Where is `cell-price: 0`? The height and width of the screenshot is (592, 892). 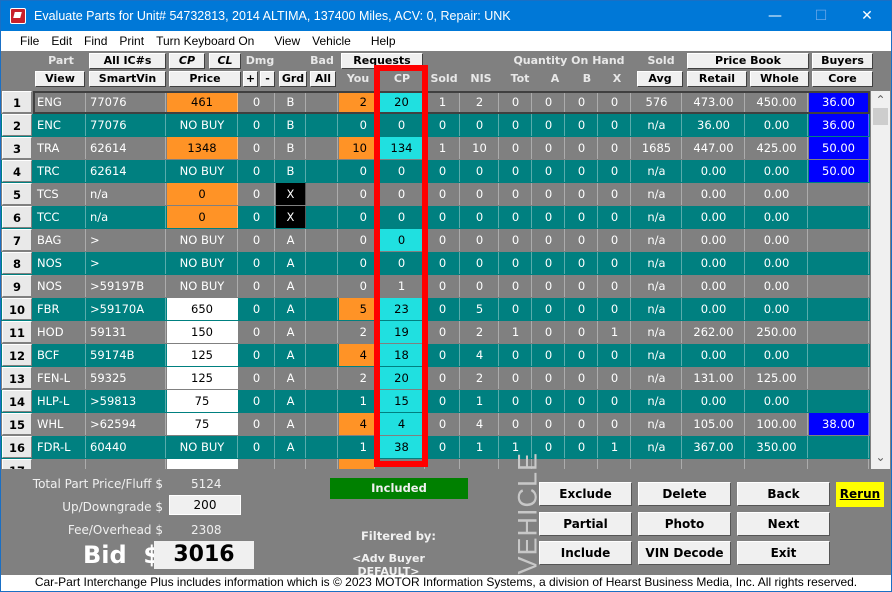 cell-price: 0 is located at coordinates (202, 194).